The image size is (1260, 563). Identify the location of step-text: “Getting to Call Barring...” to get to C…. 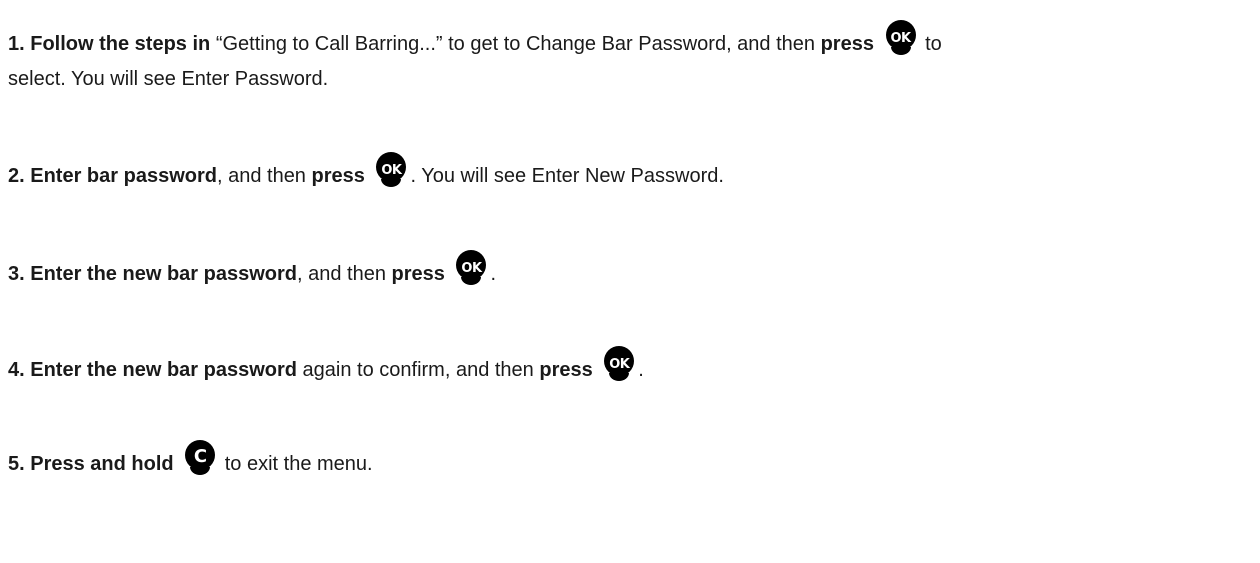
(515, 44).